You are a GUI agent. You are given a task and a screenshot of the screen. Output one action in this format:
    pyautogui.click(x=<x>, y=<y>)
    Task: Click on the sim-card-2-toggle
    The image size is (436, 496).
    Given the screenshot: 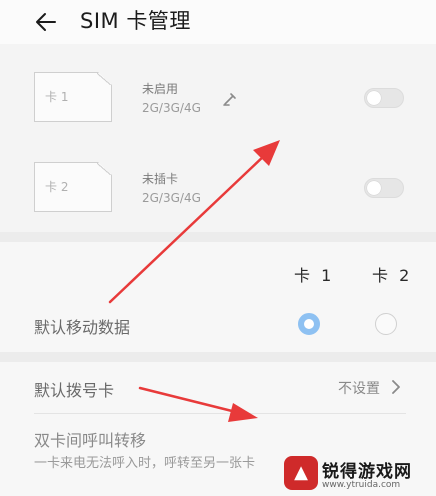 What is the action you would take?
    pyautogui.click(x=384, y=188)
    